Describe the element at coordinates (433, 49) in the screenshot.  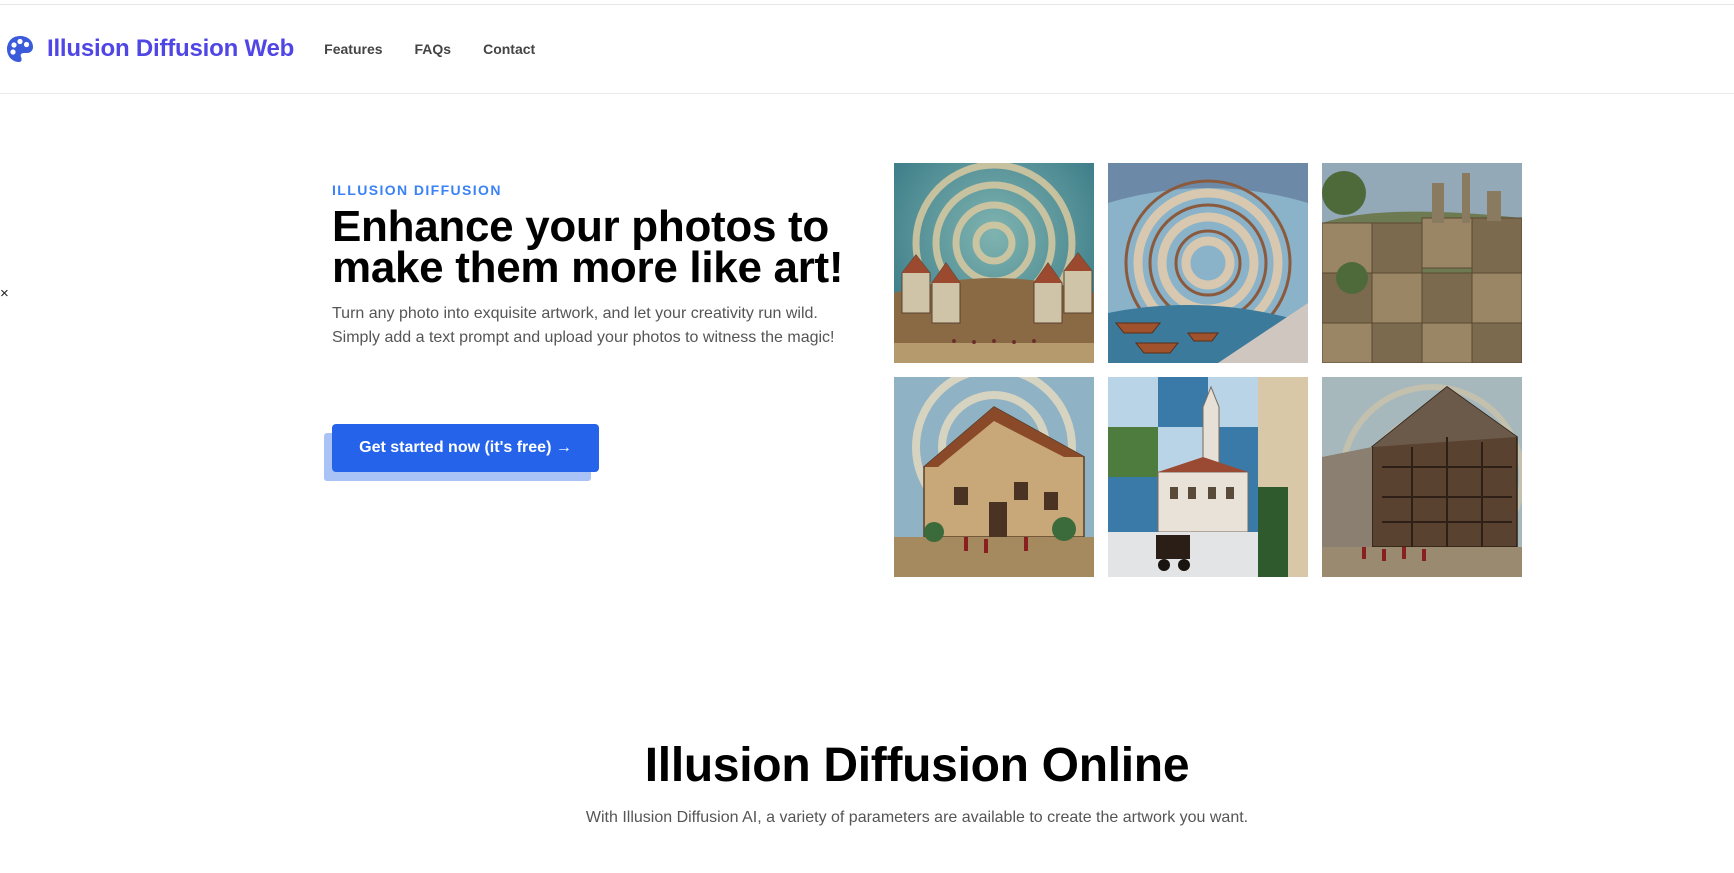
I see `nav-faqs: FAQs` at that location.